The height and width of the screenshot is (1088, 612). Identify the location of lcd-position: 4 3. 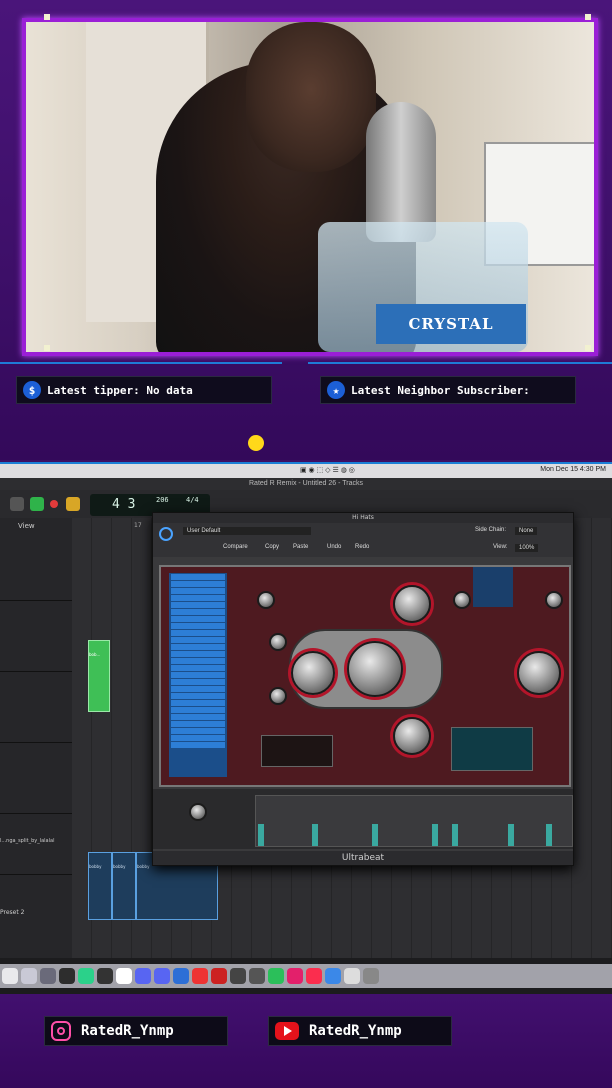
(124, 504).